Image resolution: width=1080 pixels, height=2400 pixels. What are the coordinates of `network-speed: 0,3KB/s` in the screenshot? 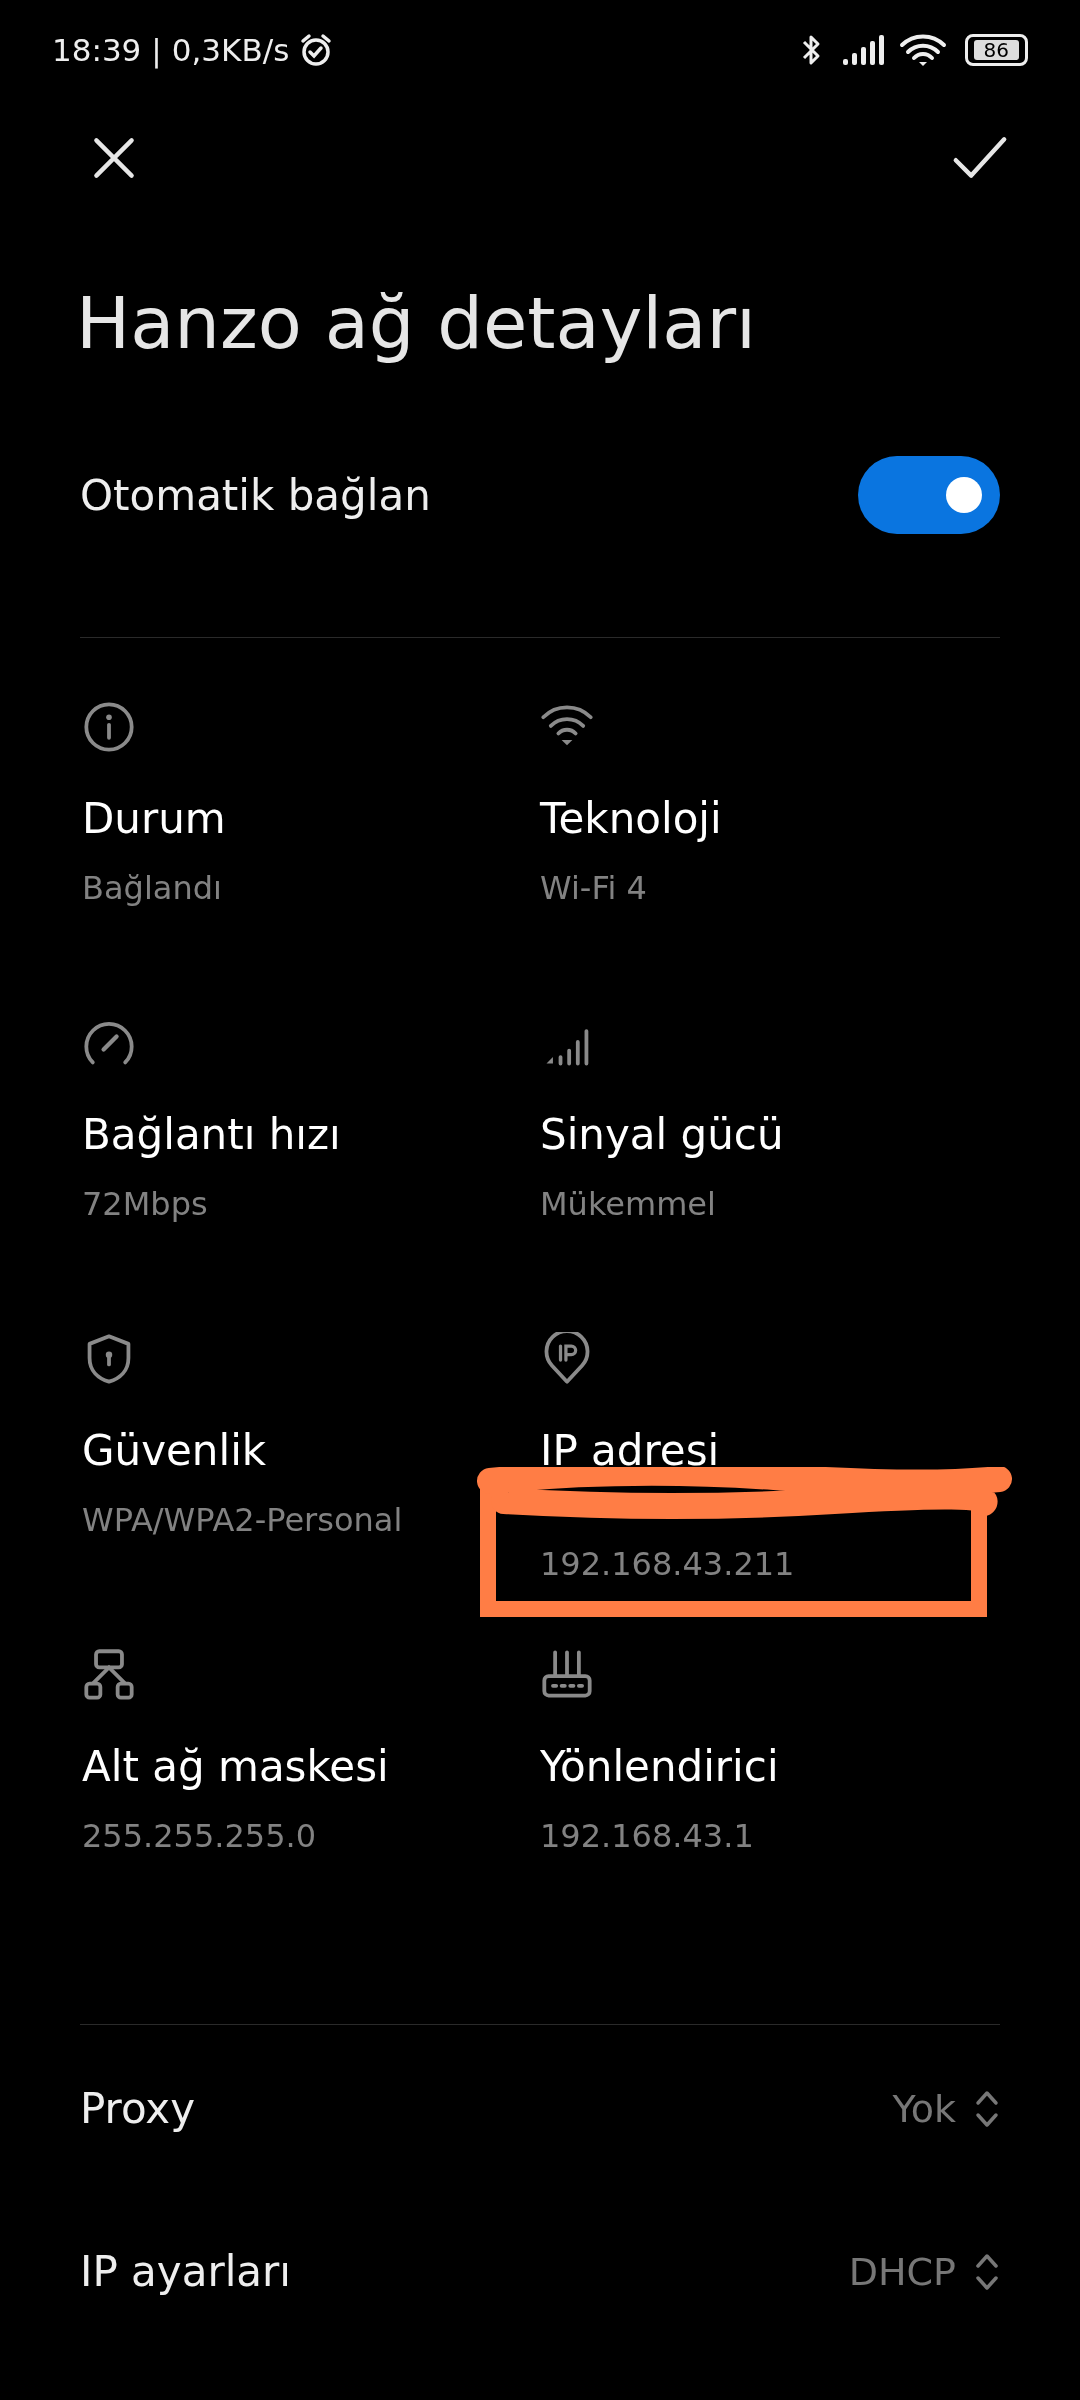 It's located at (230, 50).